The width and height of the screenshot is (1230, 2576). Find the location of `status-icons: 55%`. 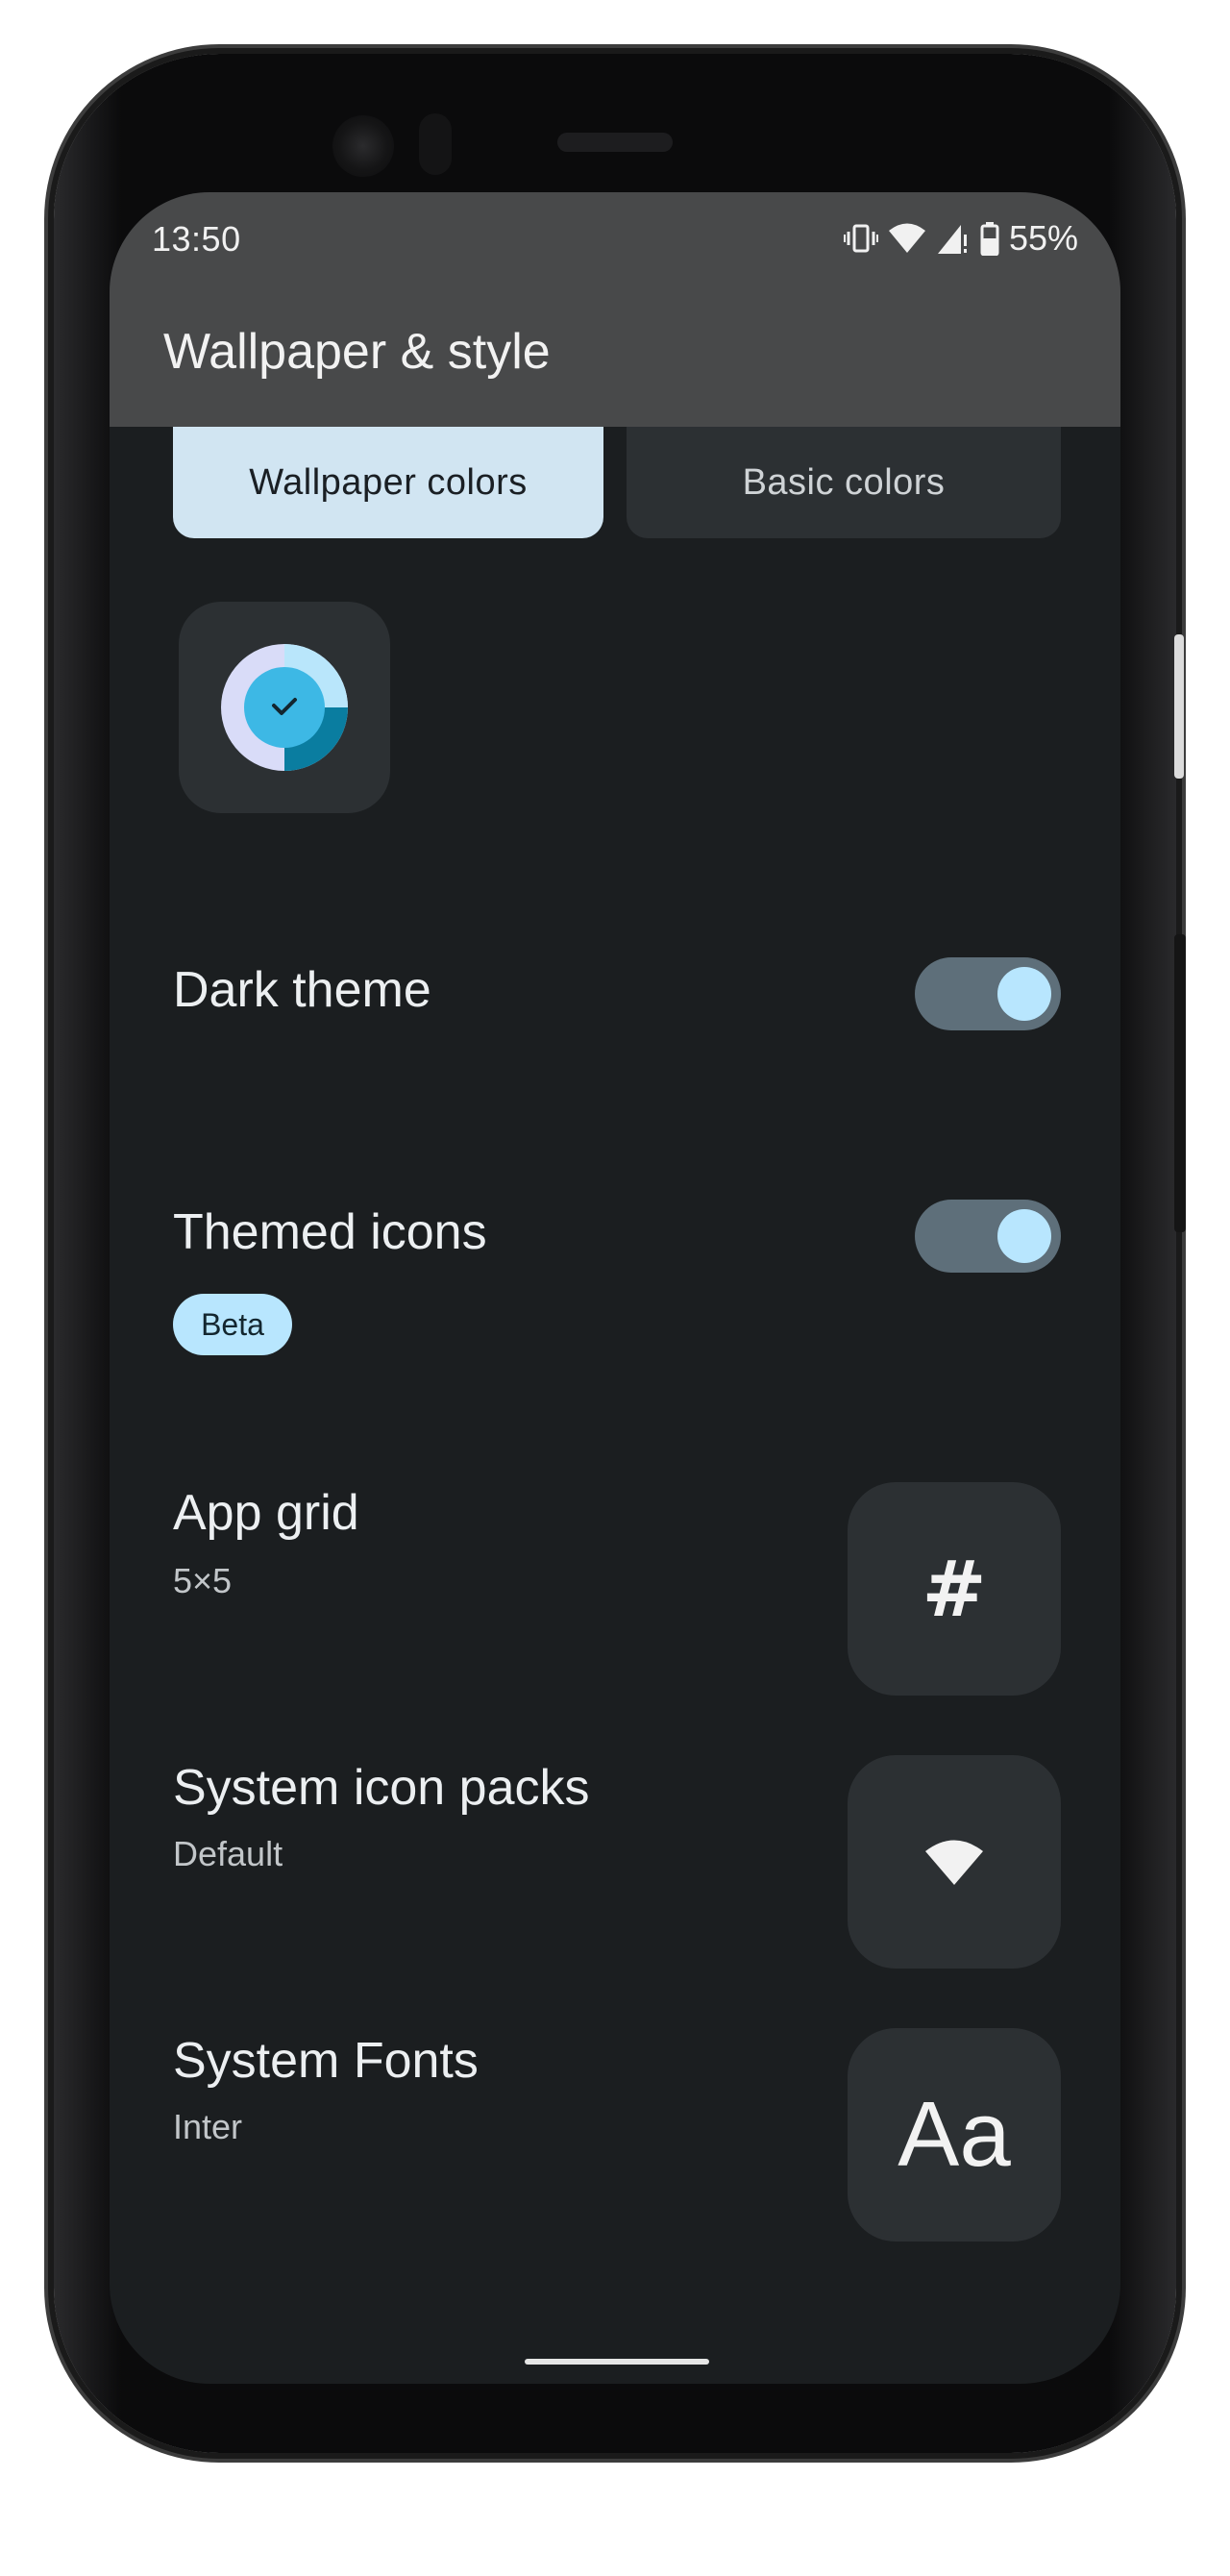

status-icons: 55% is located at coordinates (961, 238).